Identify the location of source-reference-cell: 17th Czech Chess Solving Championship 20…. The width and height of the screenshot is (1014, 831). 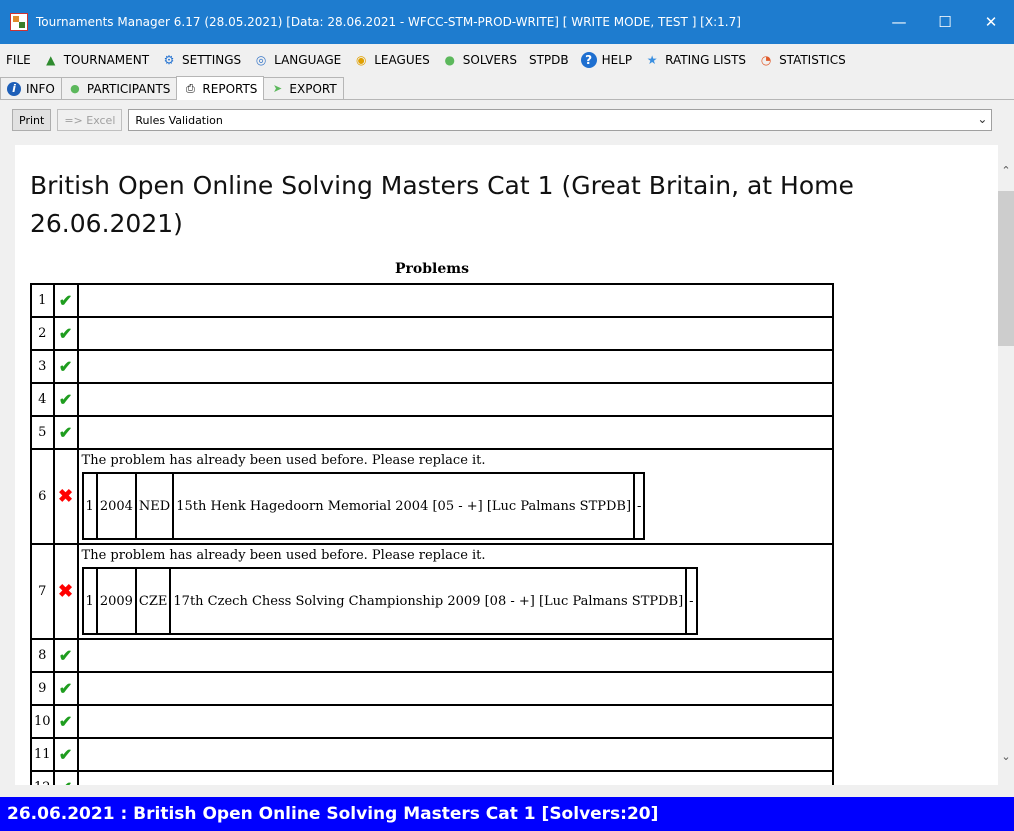
(428, 601).